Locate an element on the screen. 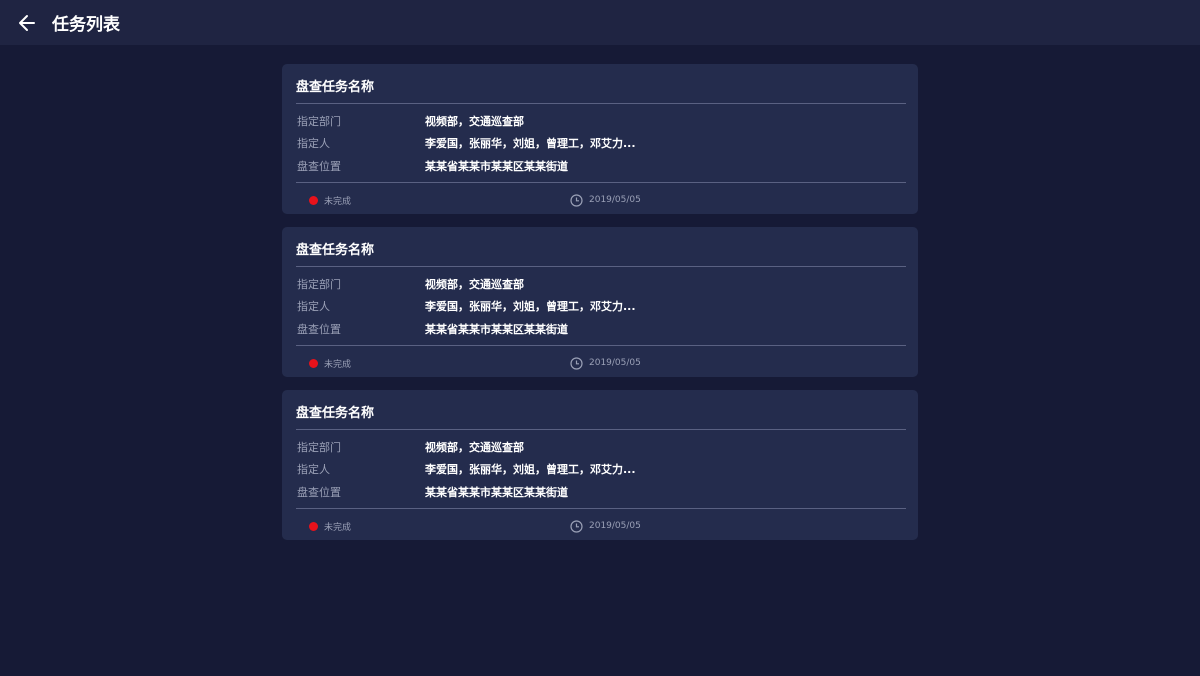 The height and width of the screenshot is (676, 1200). arrow-left-icon is located at coordinates (27, 22).